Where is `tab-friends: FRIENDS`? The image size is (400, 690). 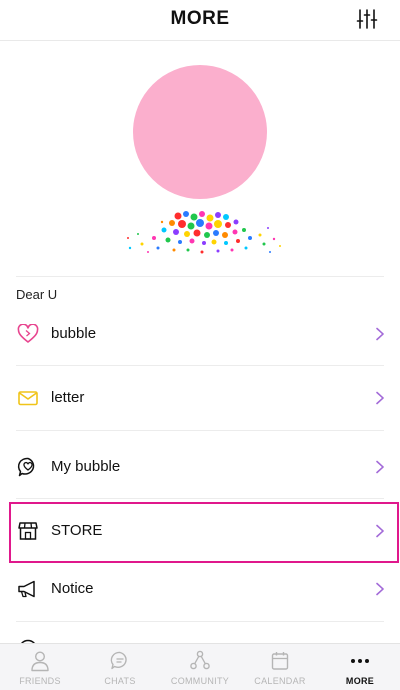
tab-friends: FRIENDS is located at coordinates (40, 667).